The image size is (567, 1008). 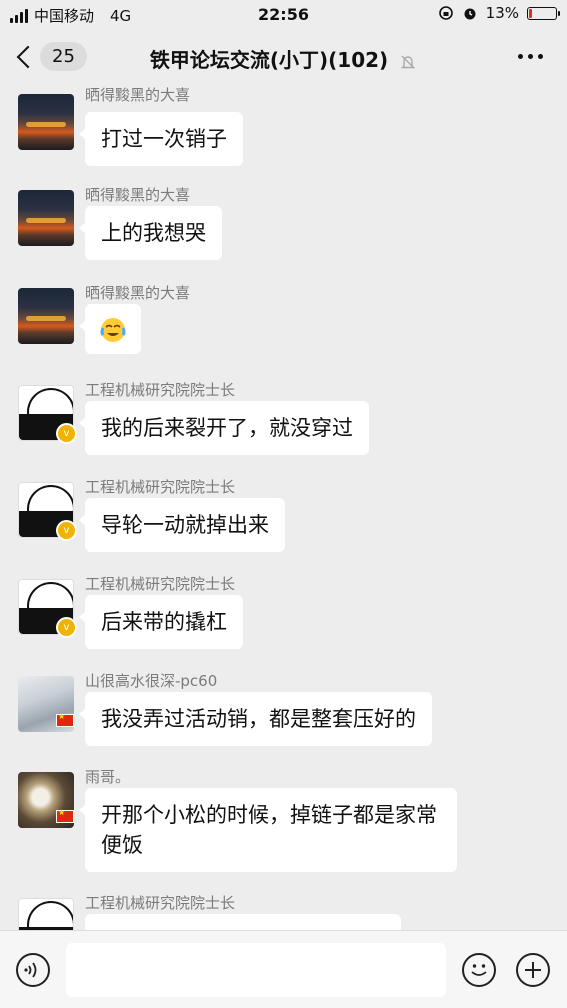 What do you see at coordinates (268, 830) in the screenshot?
I see `message-bubble: 开那个小松的时候，掉链子都是家常便饭` at bounding box center [268, 830].